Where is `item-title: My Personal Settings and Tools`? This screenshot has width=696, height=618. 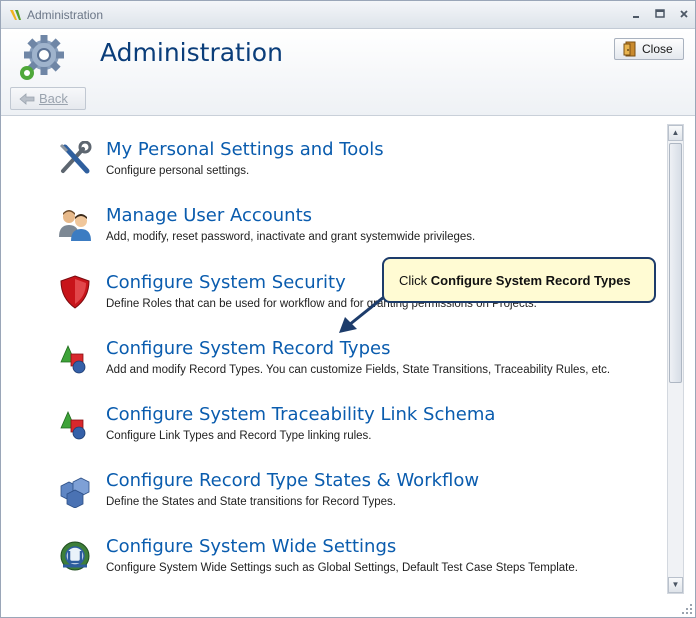 item-title: My Personal Settings and Tools is located at coordinates (245, 149).